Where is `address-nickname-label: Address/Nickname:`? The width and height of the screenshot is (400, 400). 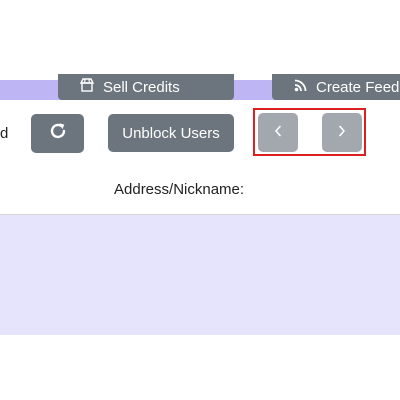 address-nickname-label: Address/Nickname: is located at coordinates (179, 189).